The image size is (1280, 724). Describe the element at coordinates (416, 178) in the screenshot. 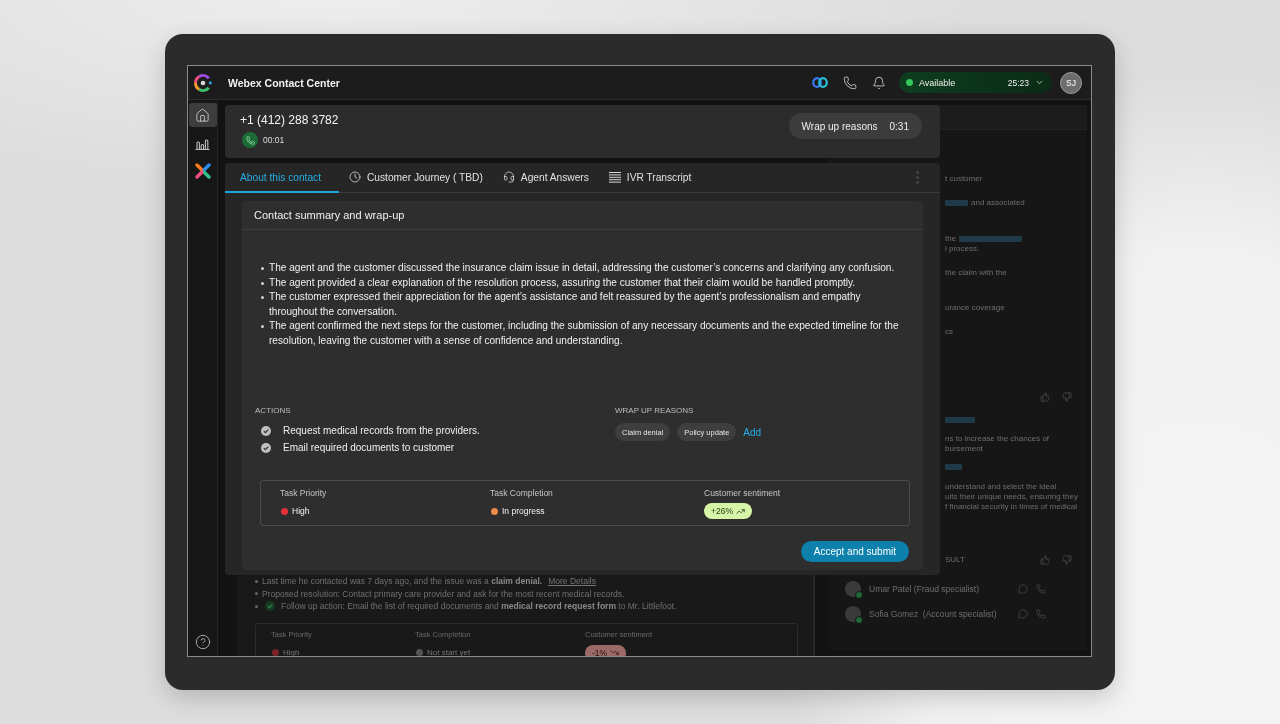

I see `tab: Customer Journey ( TBD)` at that location.